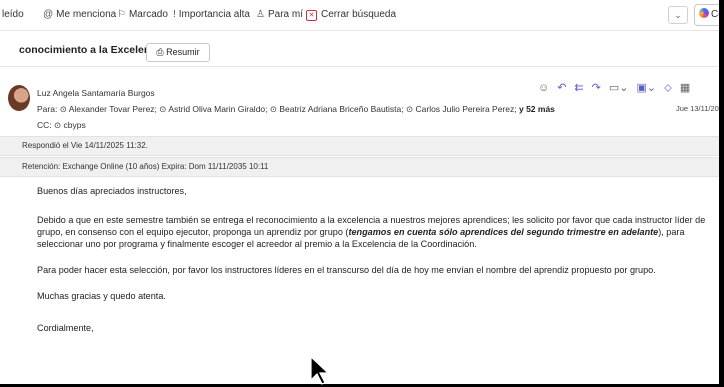 The height and width of the screenshot is (387, 724). What do you see at coordinates (19, 98) in the screenshot?
I see `avatar` at bounding box center [19, 98].